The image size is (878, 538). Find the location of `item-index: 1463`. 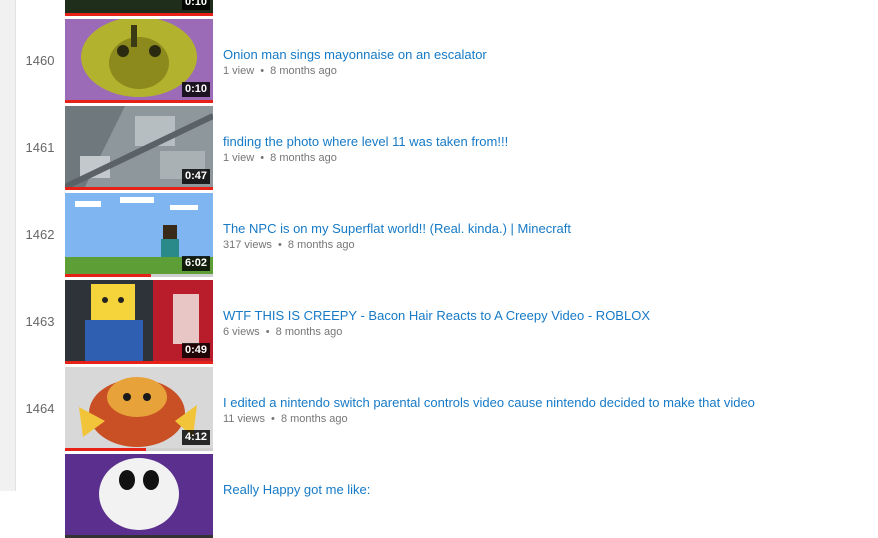

item-index: 1463 is located at coordinates (40, 321).